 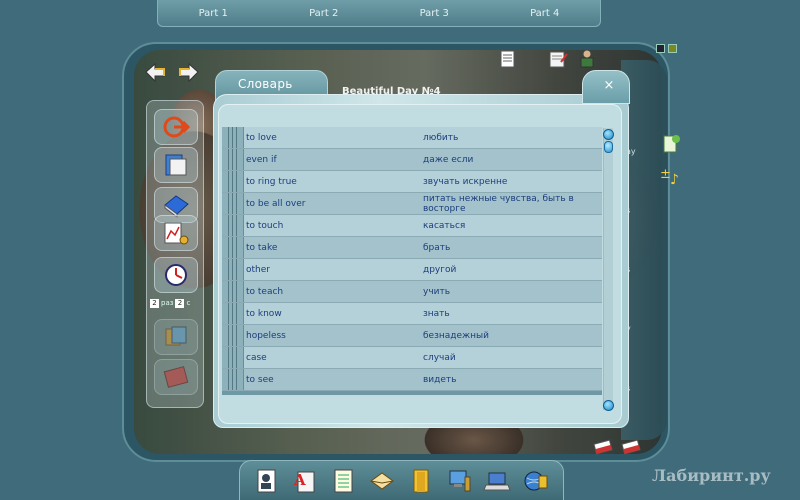 What do you see at coordinates (412, 182) in the screenshot?
I see `table-row: to ring true звучать искренне` at bounding box center [412, 182].